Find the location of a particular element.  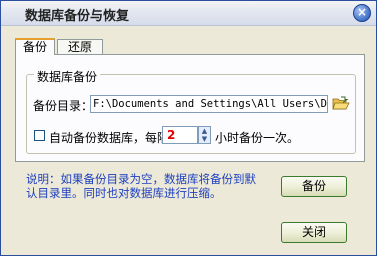

interval-hours-input: 2 is located at coordinates (180, 135).